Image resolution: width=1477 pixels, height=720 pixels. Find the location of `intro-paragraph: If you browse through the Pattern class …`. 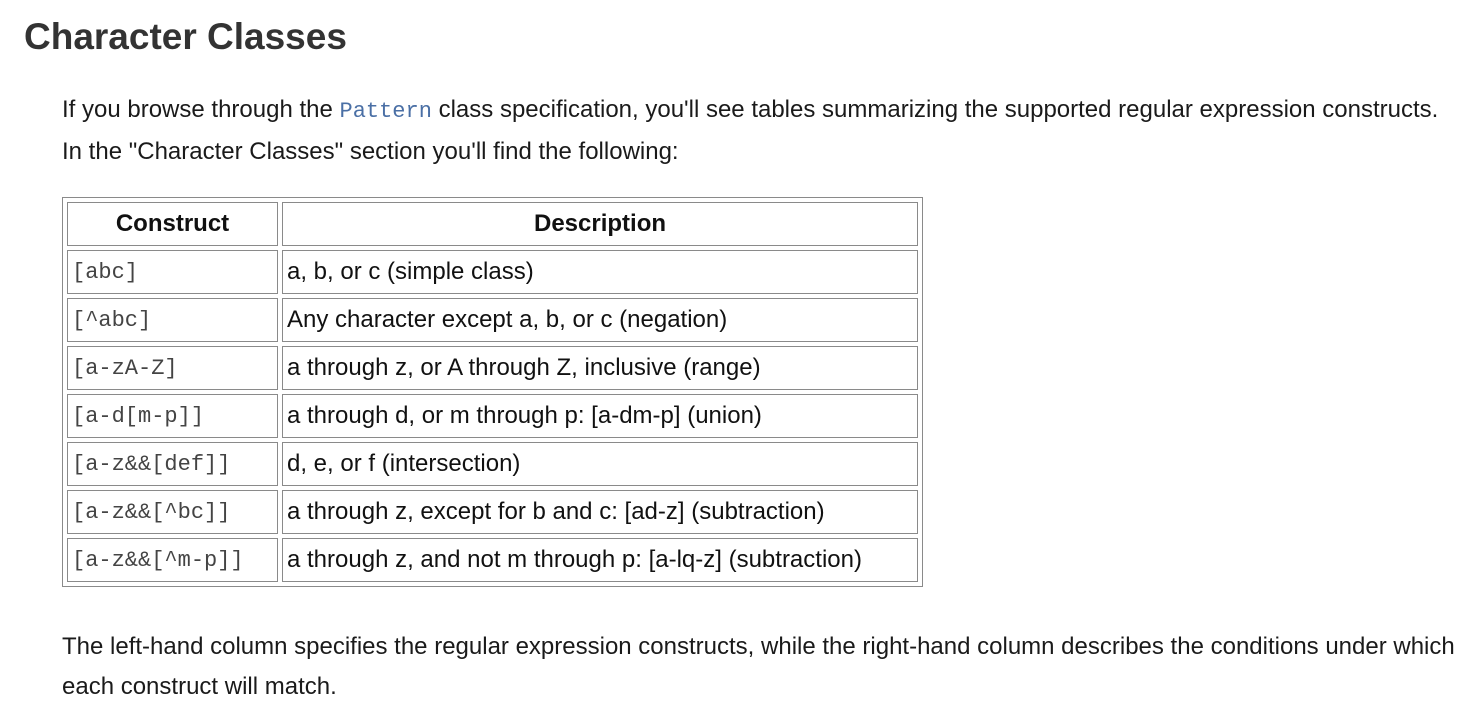

intro-paragraph: If you browse through the Pattern class … is located at coordinates (762, 131).